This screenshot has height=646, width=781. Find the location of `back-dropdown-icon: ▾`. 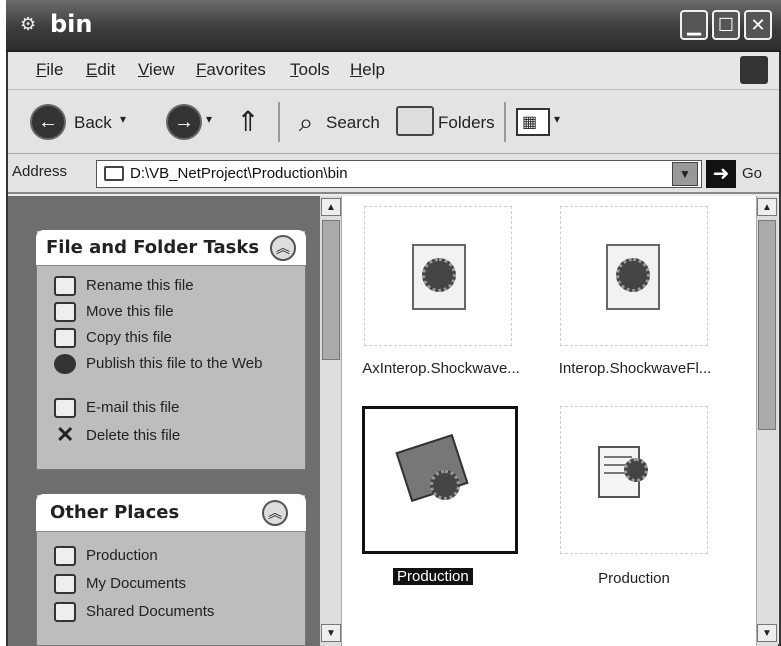

back-dropdown-icon: ▾ is located at coordinates (123, 119).